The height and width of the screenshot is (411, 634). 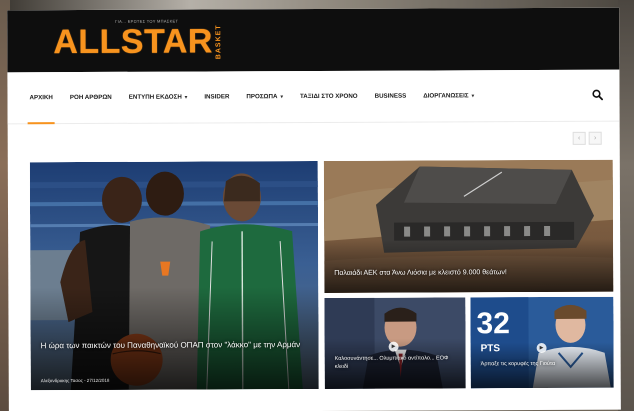 I want to click on nav-item-print-edition: ΕΝΤΥΠΗ ΕΚΔΟΣΗ ▾, so click(x=158, y=97).